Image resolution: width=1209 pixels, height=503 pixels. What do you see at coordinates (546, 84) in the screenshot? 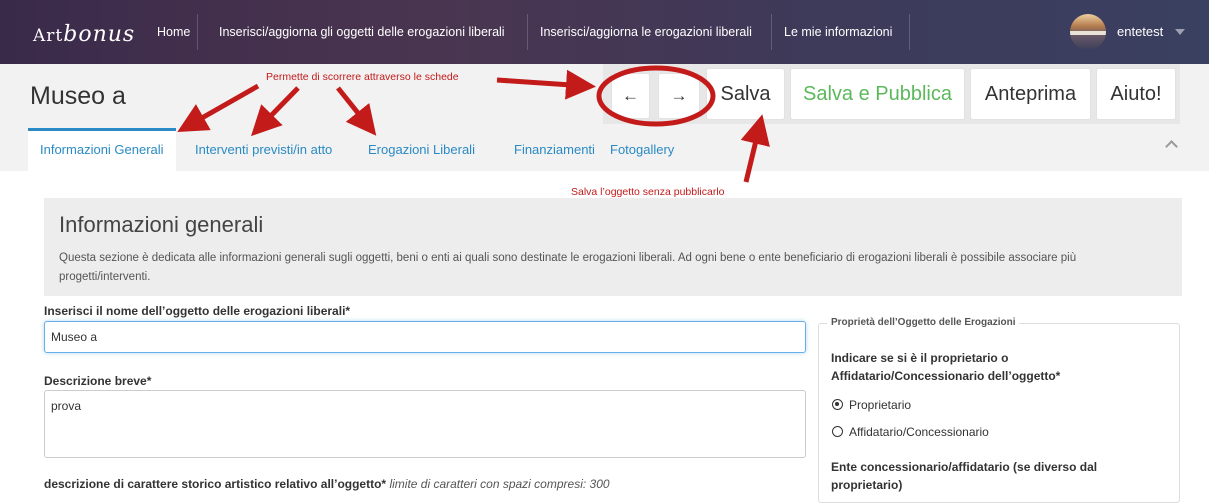
I see `arrow-to-nav-buttons` at bounding box center [546, 84].